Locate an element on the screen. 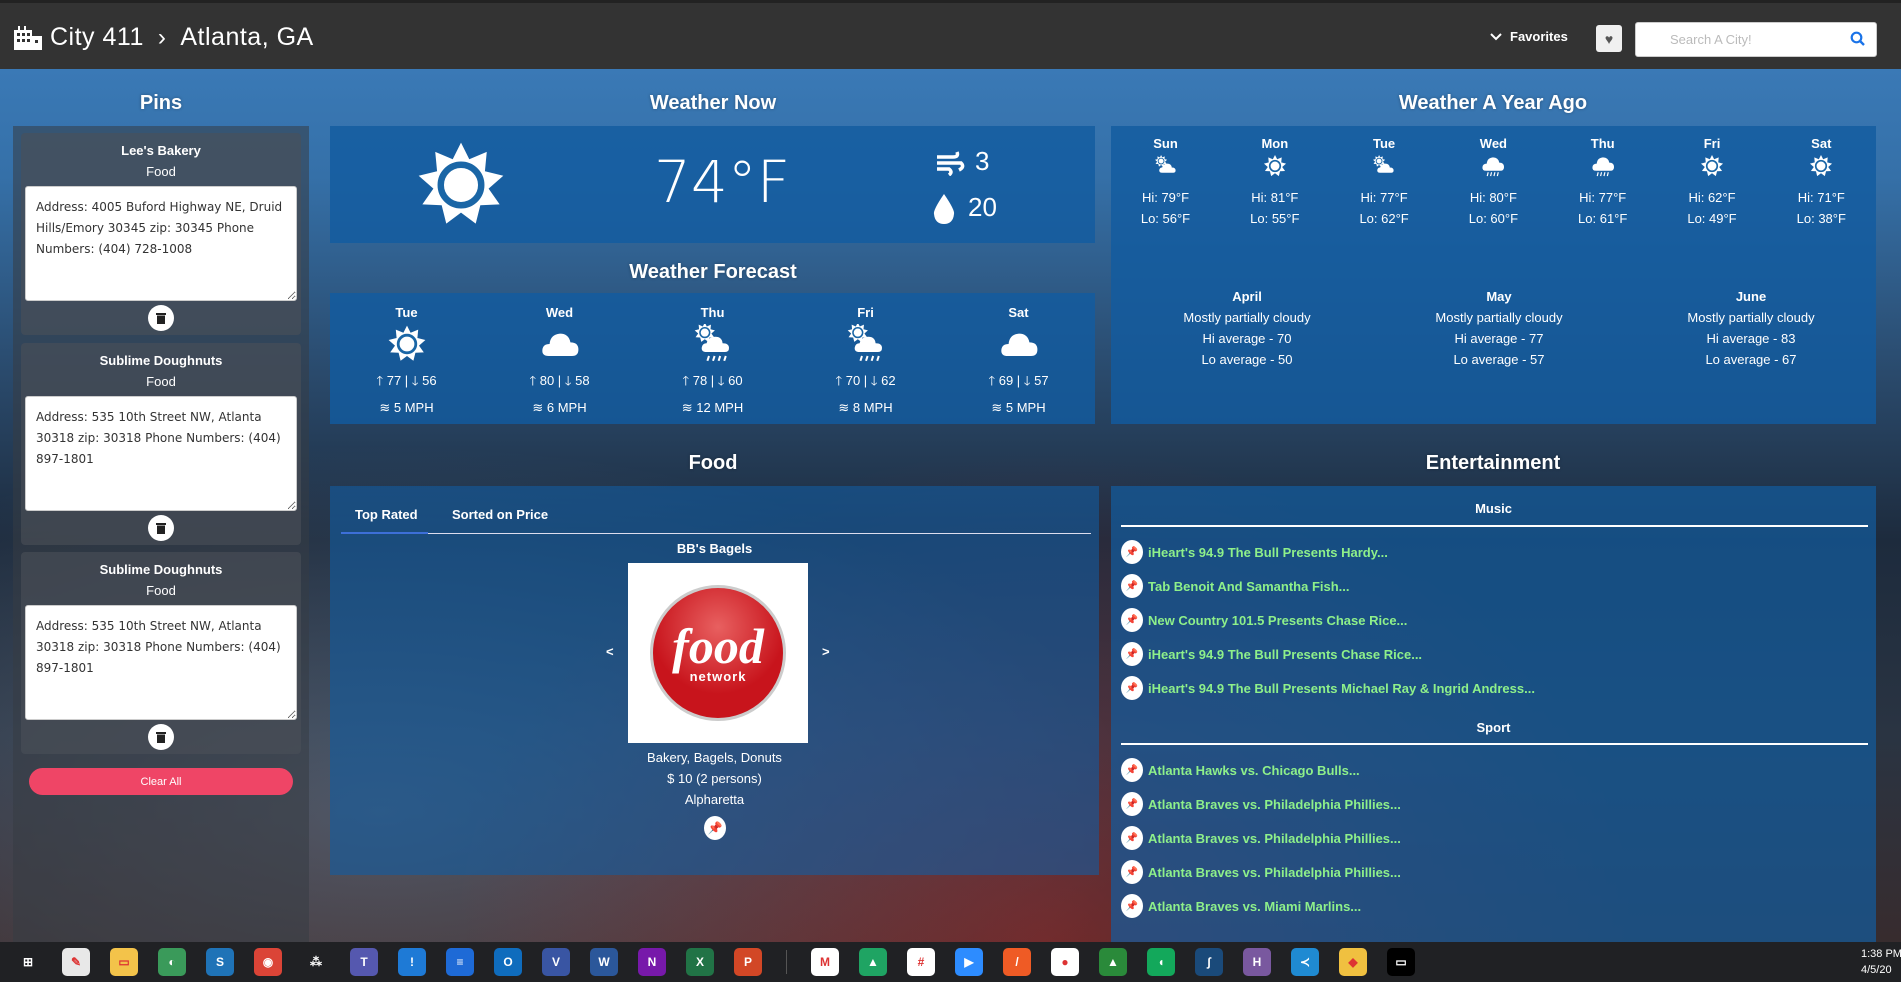 Image resolution: width=1901 pixels, height=982 pixels. word-icon: W is located at coordinates (604, 962).